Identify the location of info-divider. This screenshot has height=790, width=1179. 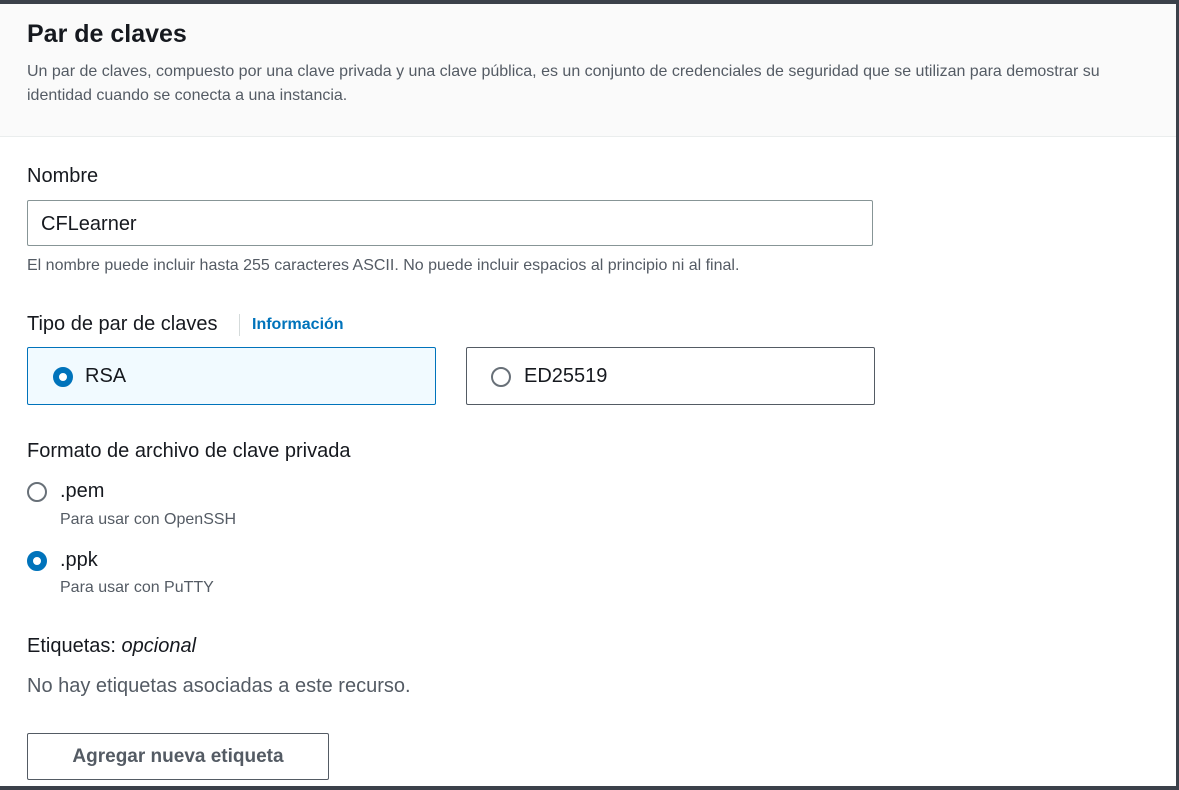
(239, 325).